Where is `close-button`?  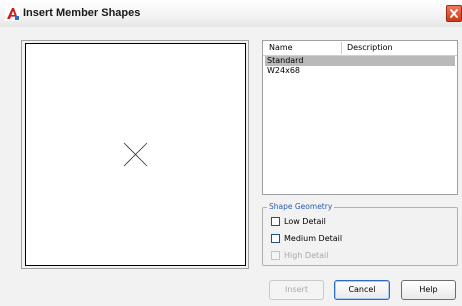 close-button is located at coordinates (454, 13).